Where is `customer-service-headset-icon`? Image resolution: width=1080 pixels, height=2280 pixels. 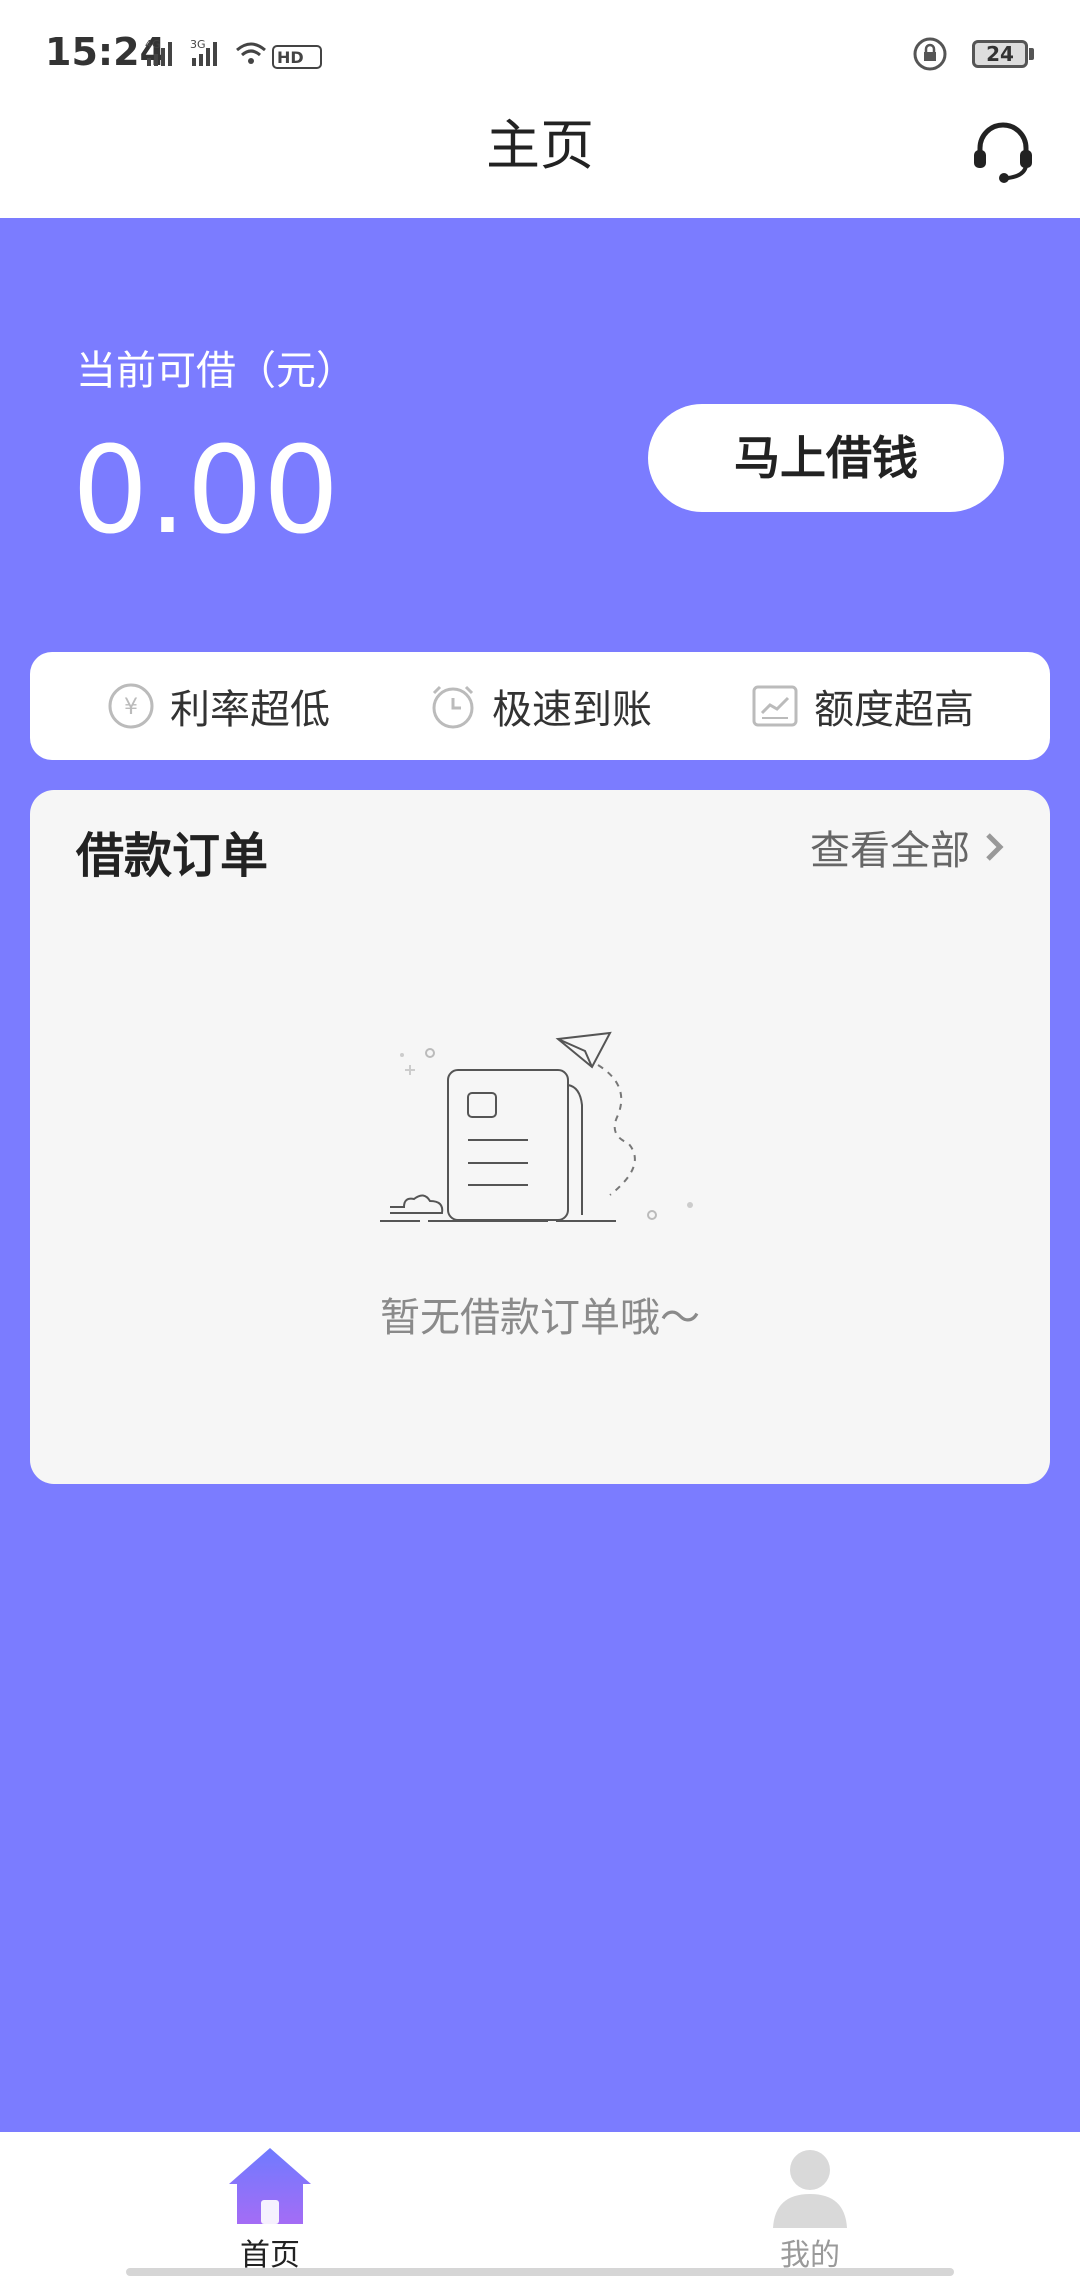
customer-service-headset-icon is located at coordinates (1003, 151).